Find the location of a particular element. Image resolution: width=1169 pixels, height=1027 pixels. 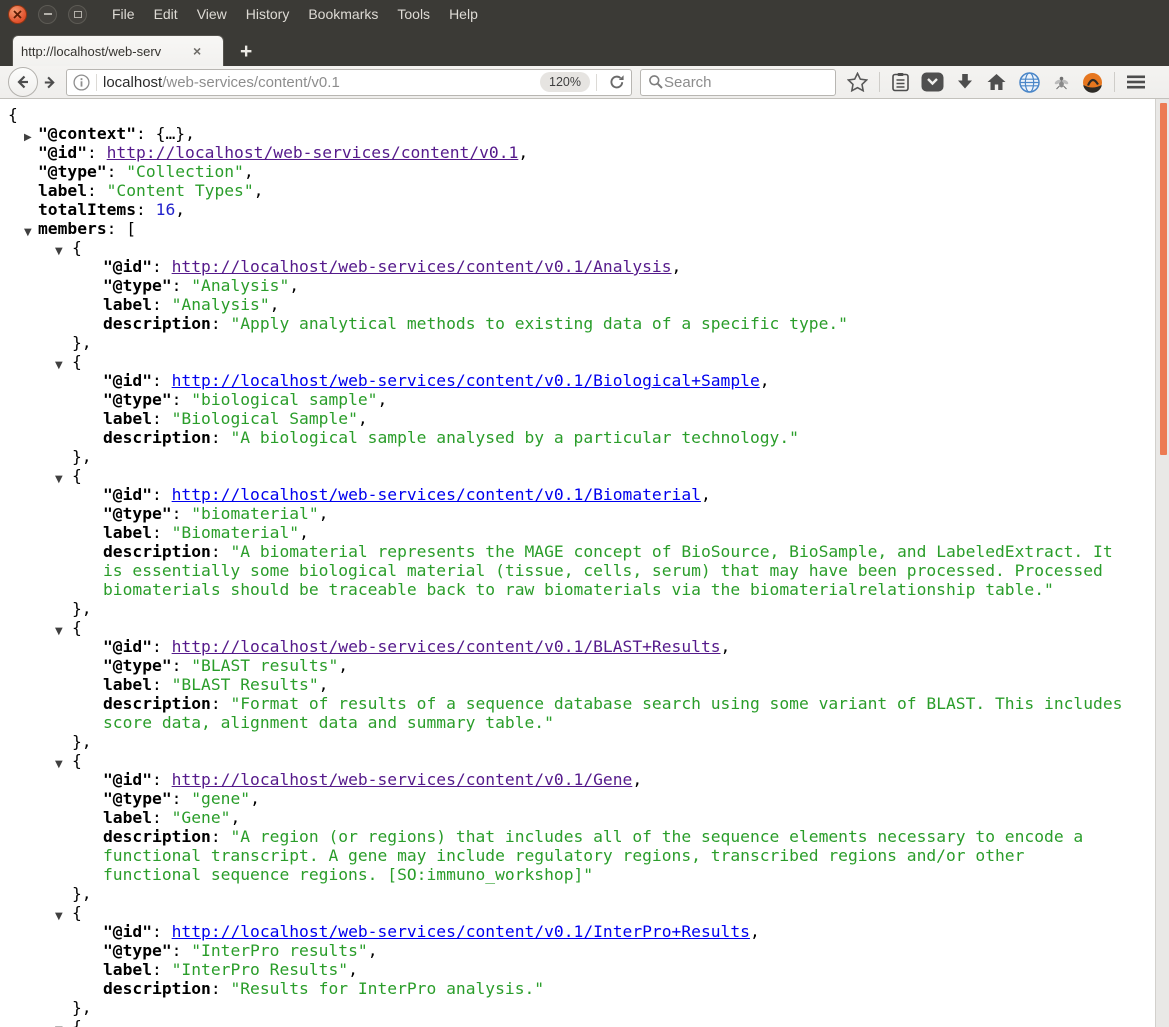

forward-arrow-icon is located at coordinates (49, 82).